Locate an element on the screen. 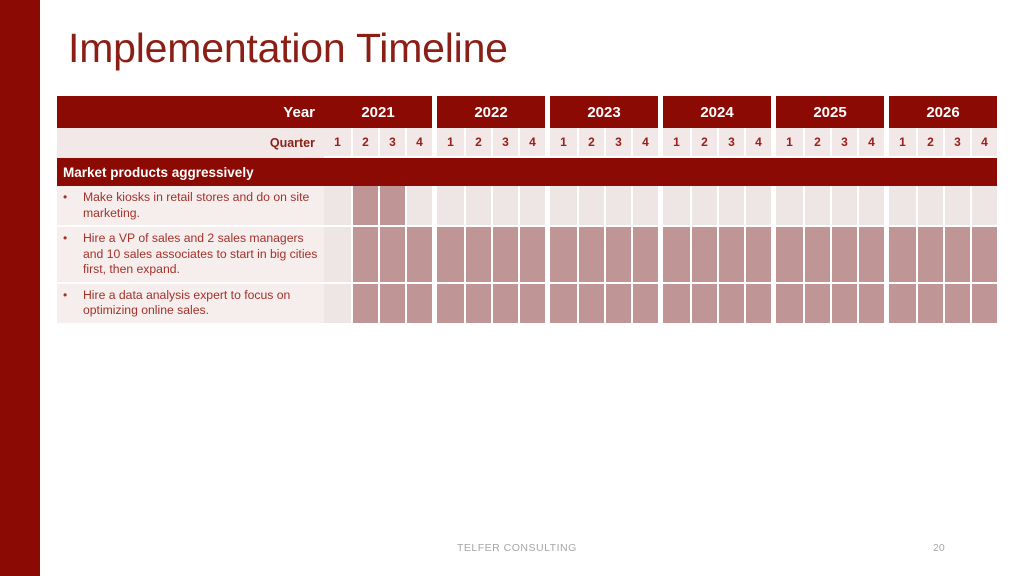  quarter-header-2025-q1: 1 is located at coordinates (789, 143).